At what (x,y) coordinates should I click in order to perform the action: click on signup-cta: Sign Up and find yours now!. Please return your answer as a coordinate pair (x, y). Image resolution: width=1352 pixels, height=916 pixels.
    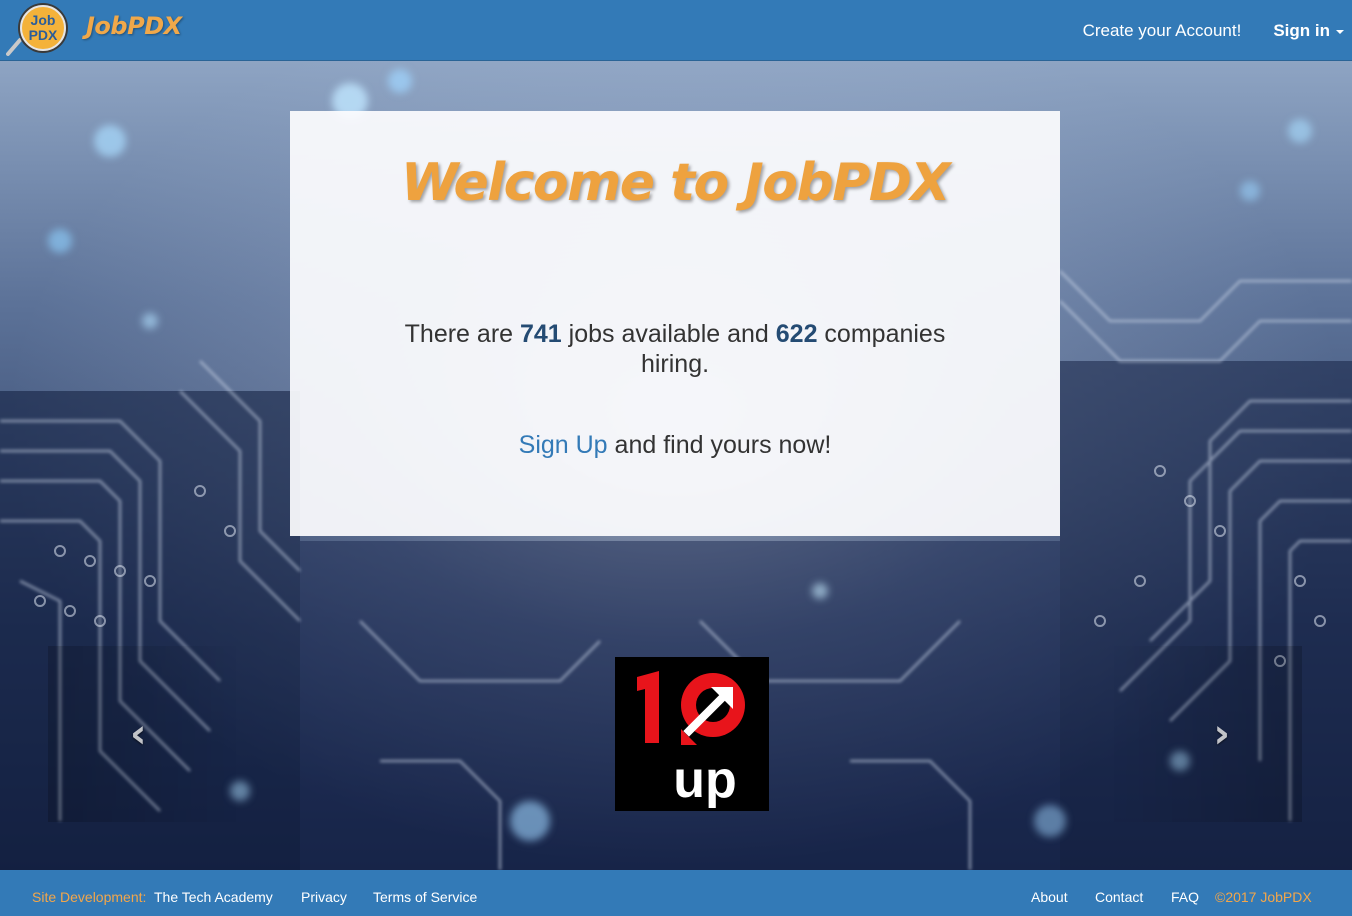
    Looking at the image, I should click on (675, 445).